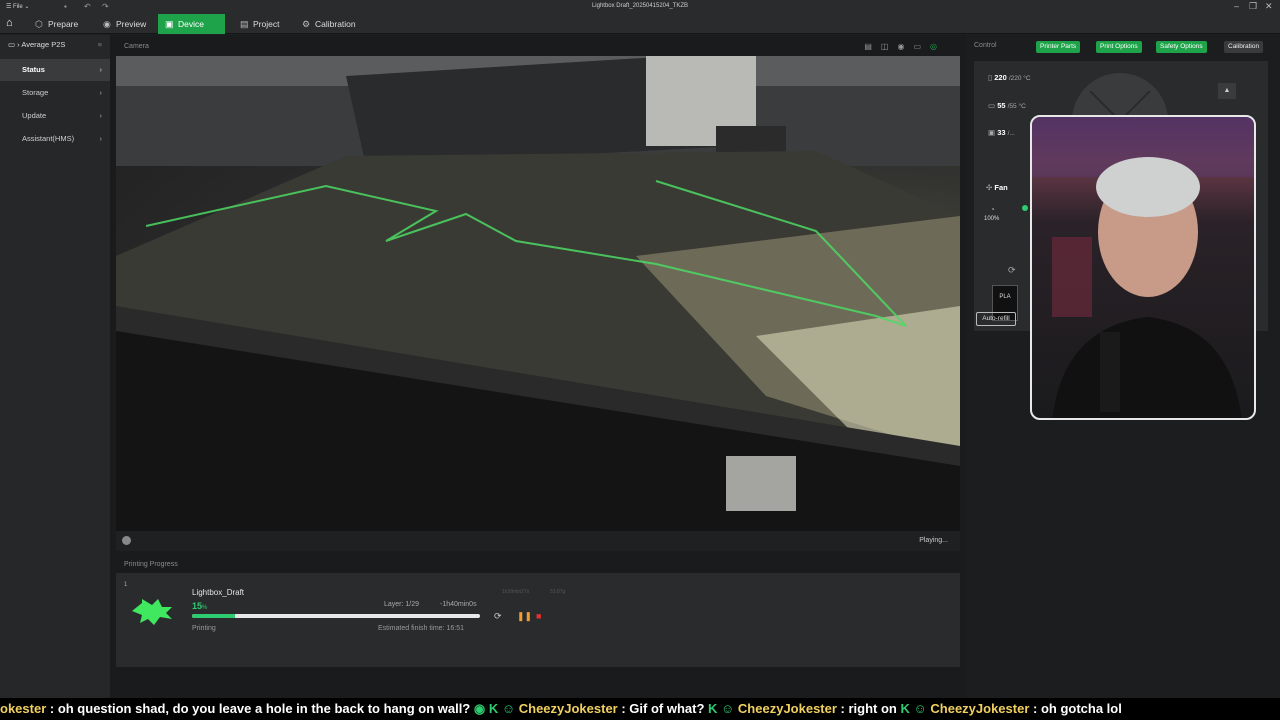 The image size is (1280, 720). Describe the element at coordinates (921, 46) in the screenshot. I see `video-icon: ▭` at that location.